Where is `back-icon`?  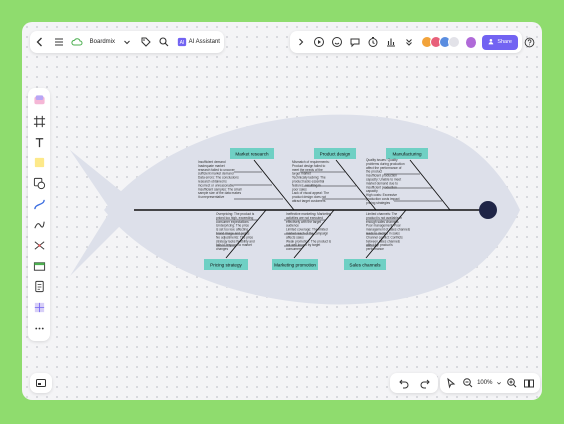
back-icon is located at coordinates (40, 42).